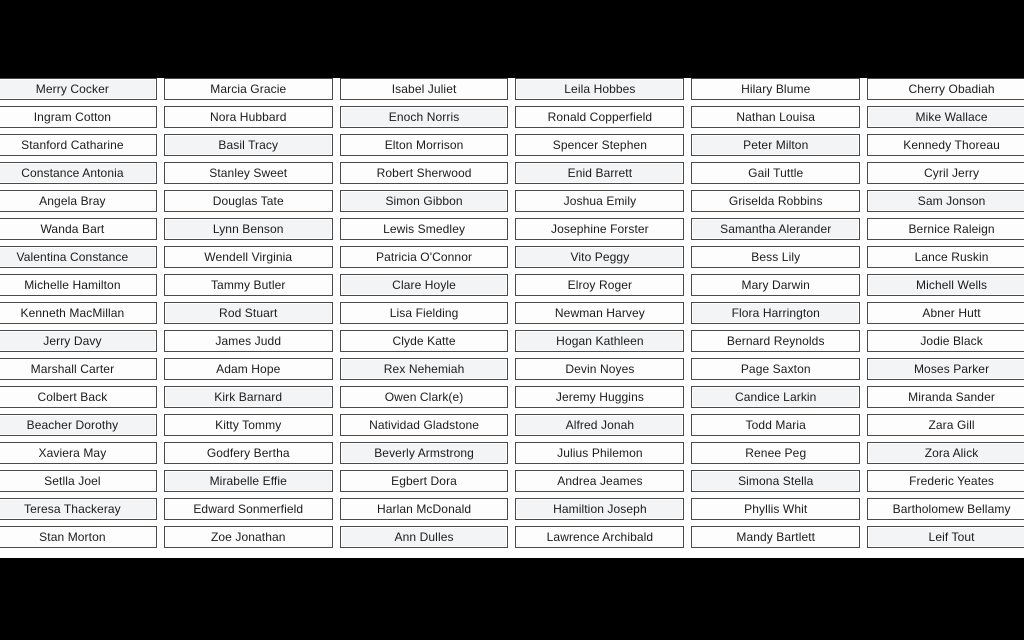 The image size is (1024, 640). Describe the element at coordinates (424, 201) in the screenshot. I see `name-cell: Simon Gibbon` at that location.